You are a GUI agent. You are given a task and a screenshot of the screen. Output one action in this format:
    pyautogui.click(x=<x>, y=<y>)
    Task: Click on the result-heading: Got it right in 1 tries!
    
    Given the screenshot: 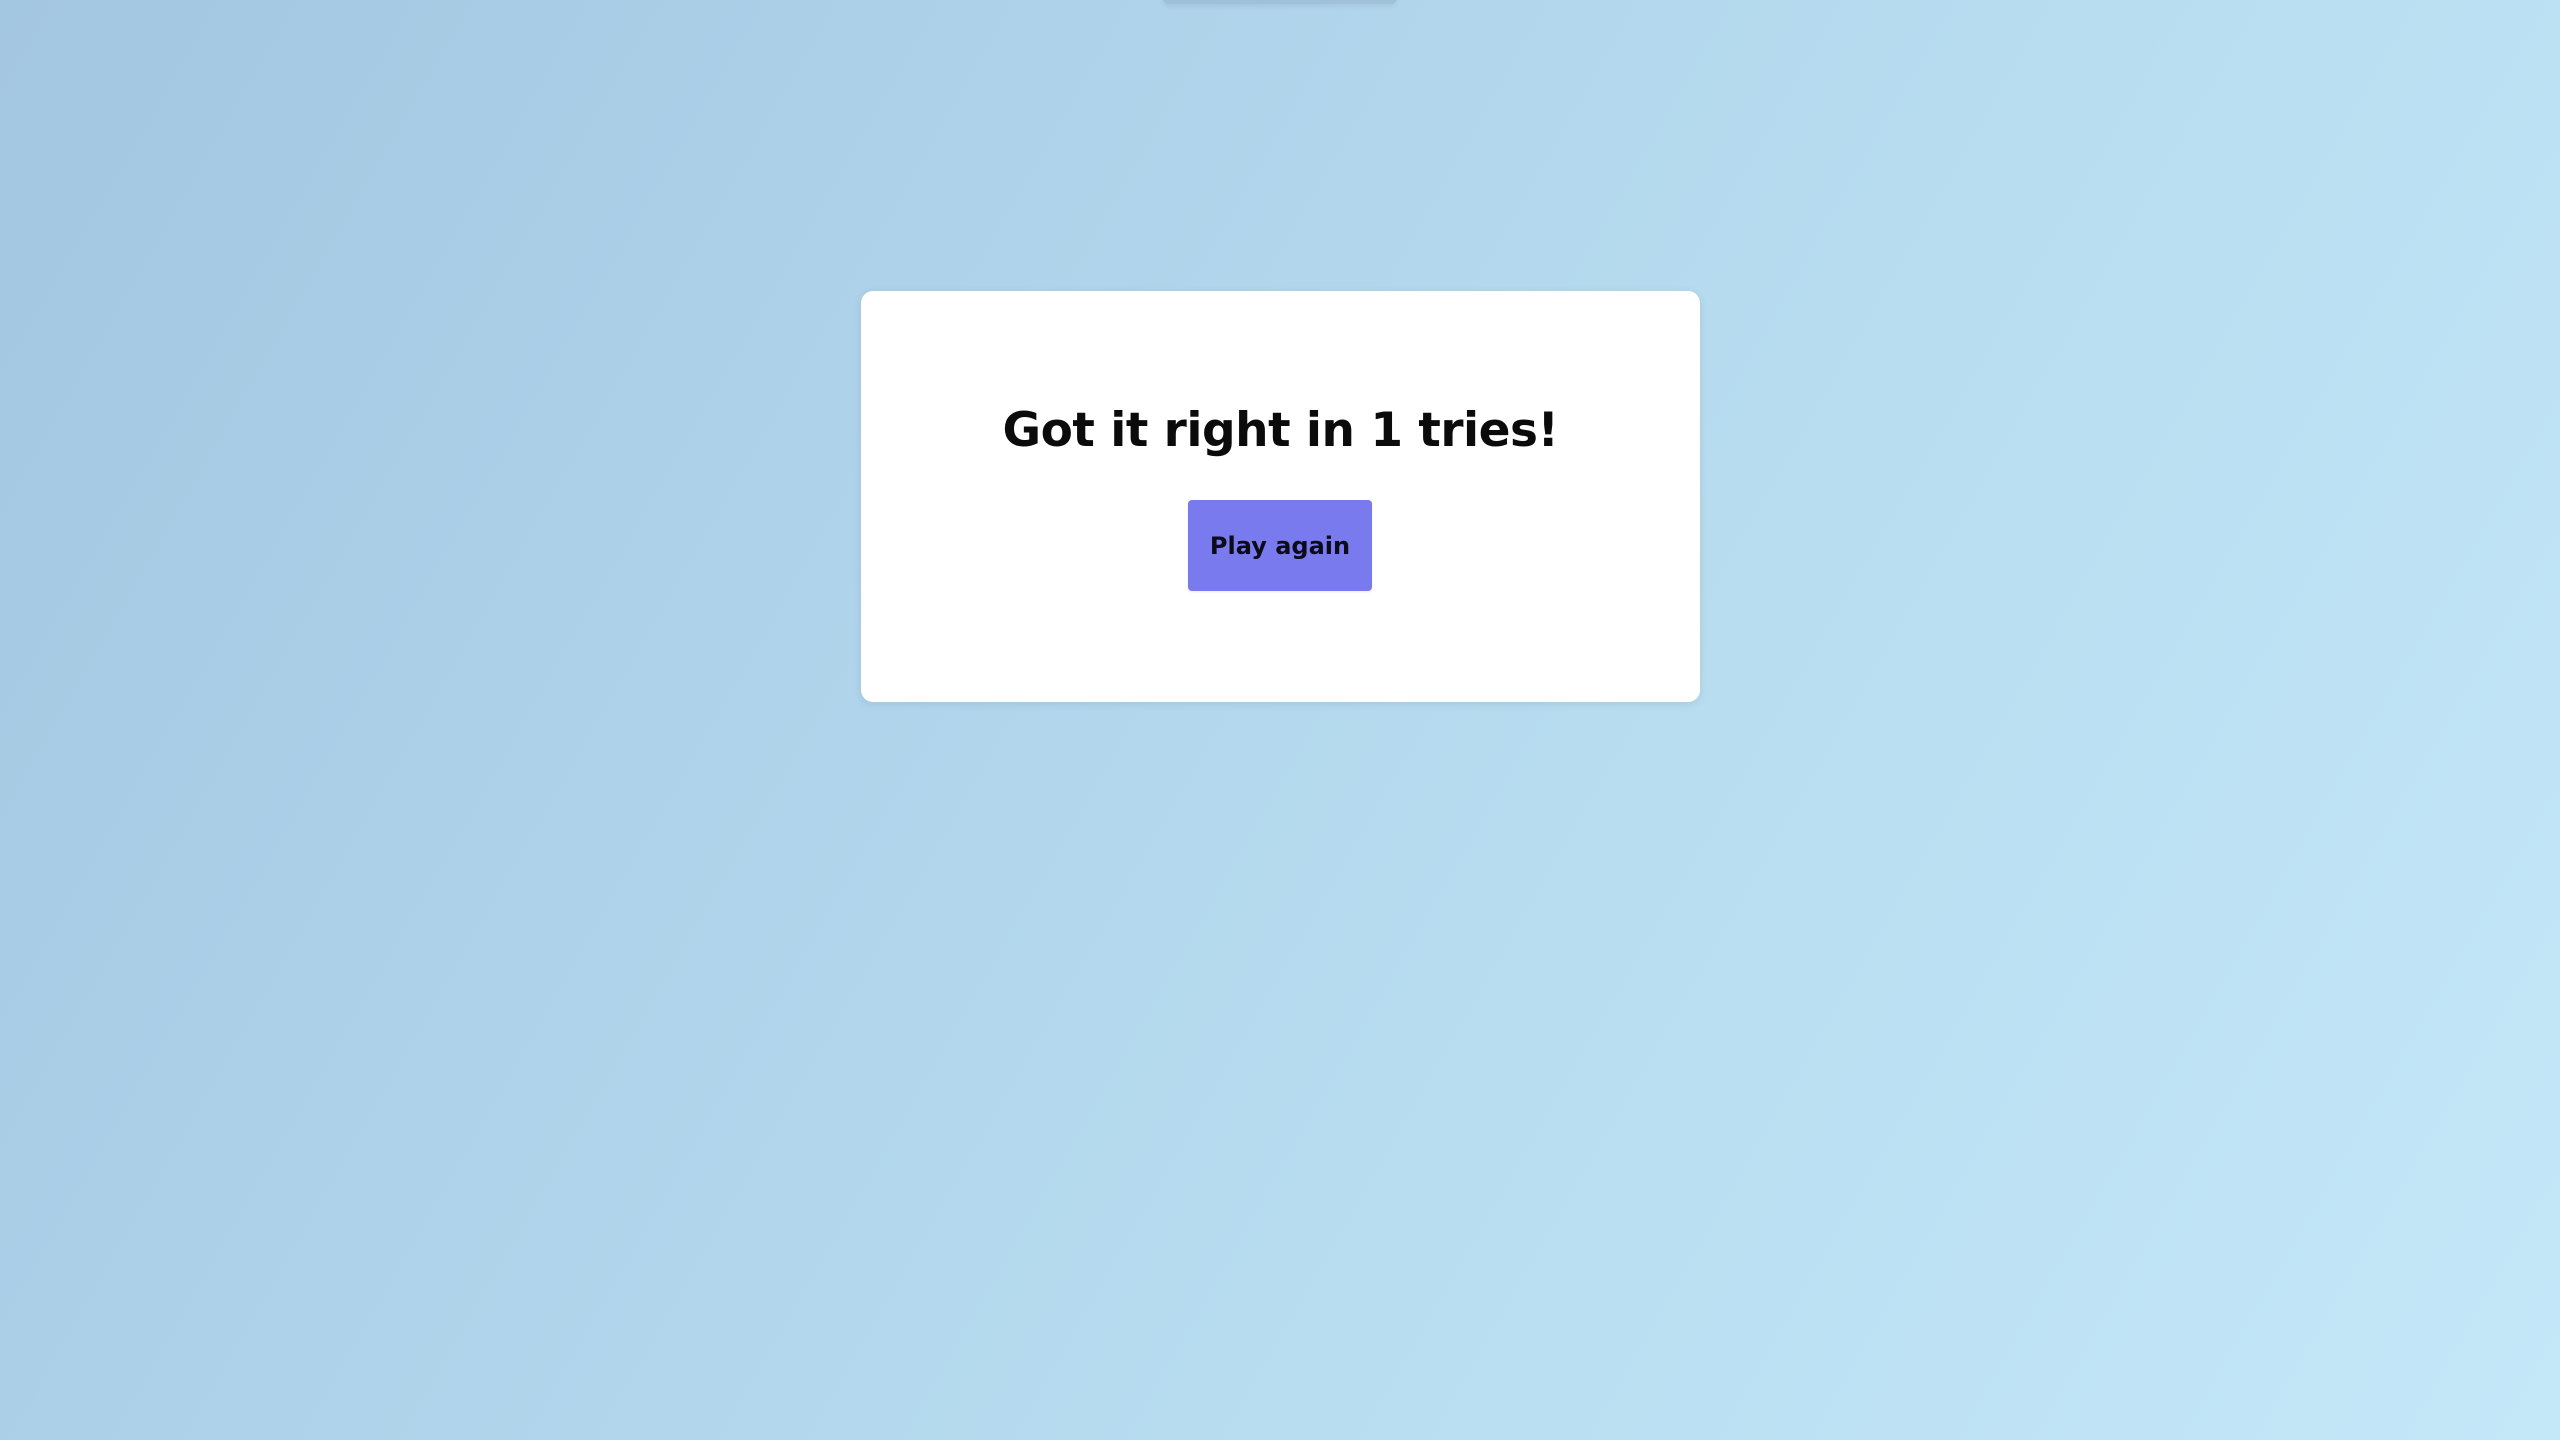 What is the action you would take?
    pyautogui.click(x=1280, y=430)
    